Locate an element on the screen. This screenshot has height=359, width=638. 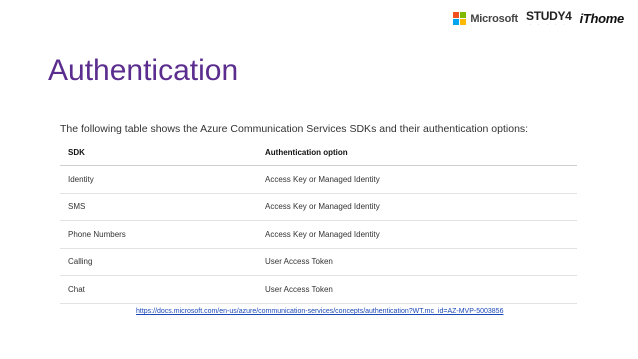
table-row: Calling User Access Token is located at coordinates (318, 262).